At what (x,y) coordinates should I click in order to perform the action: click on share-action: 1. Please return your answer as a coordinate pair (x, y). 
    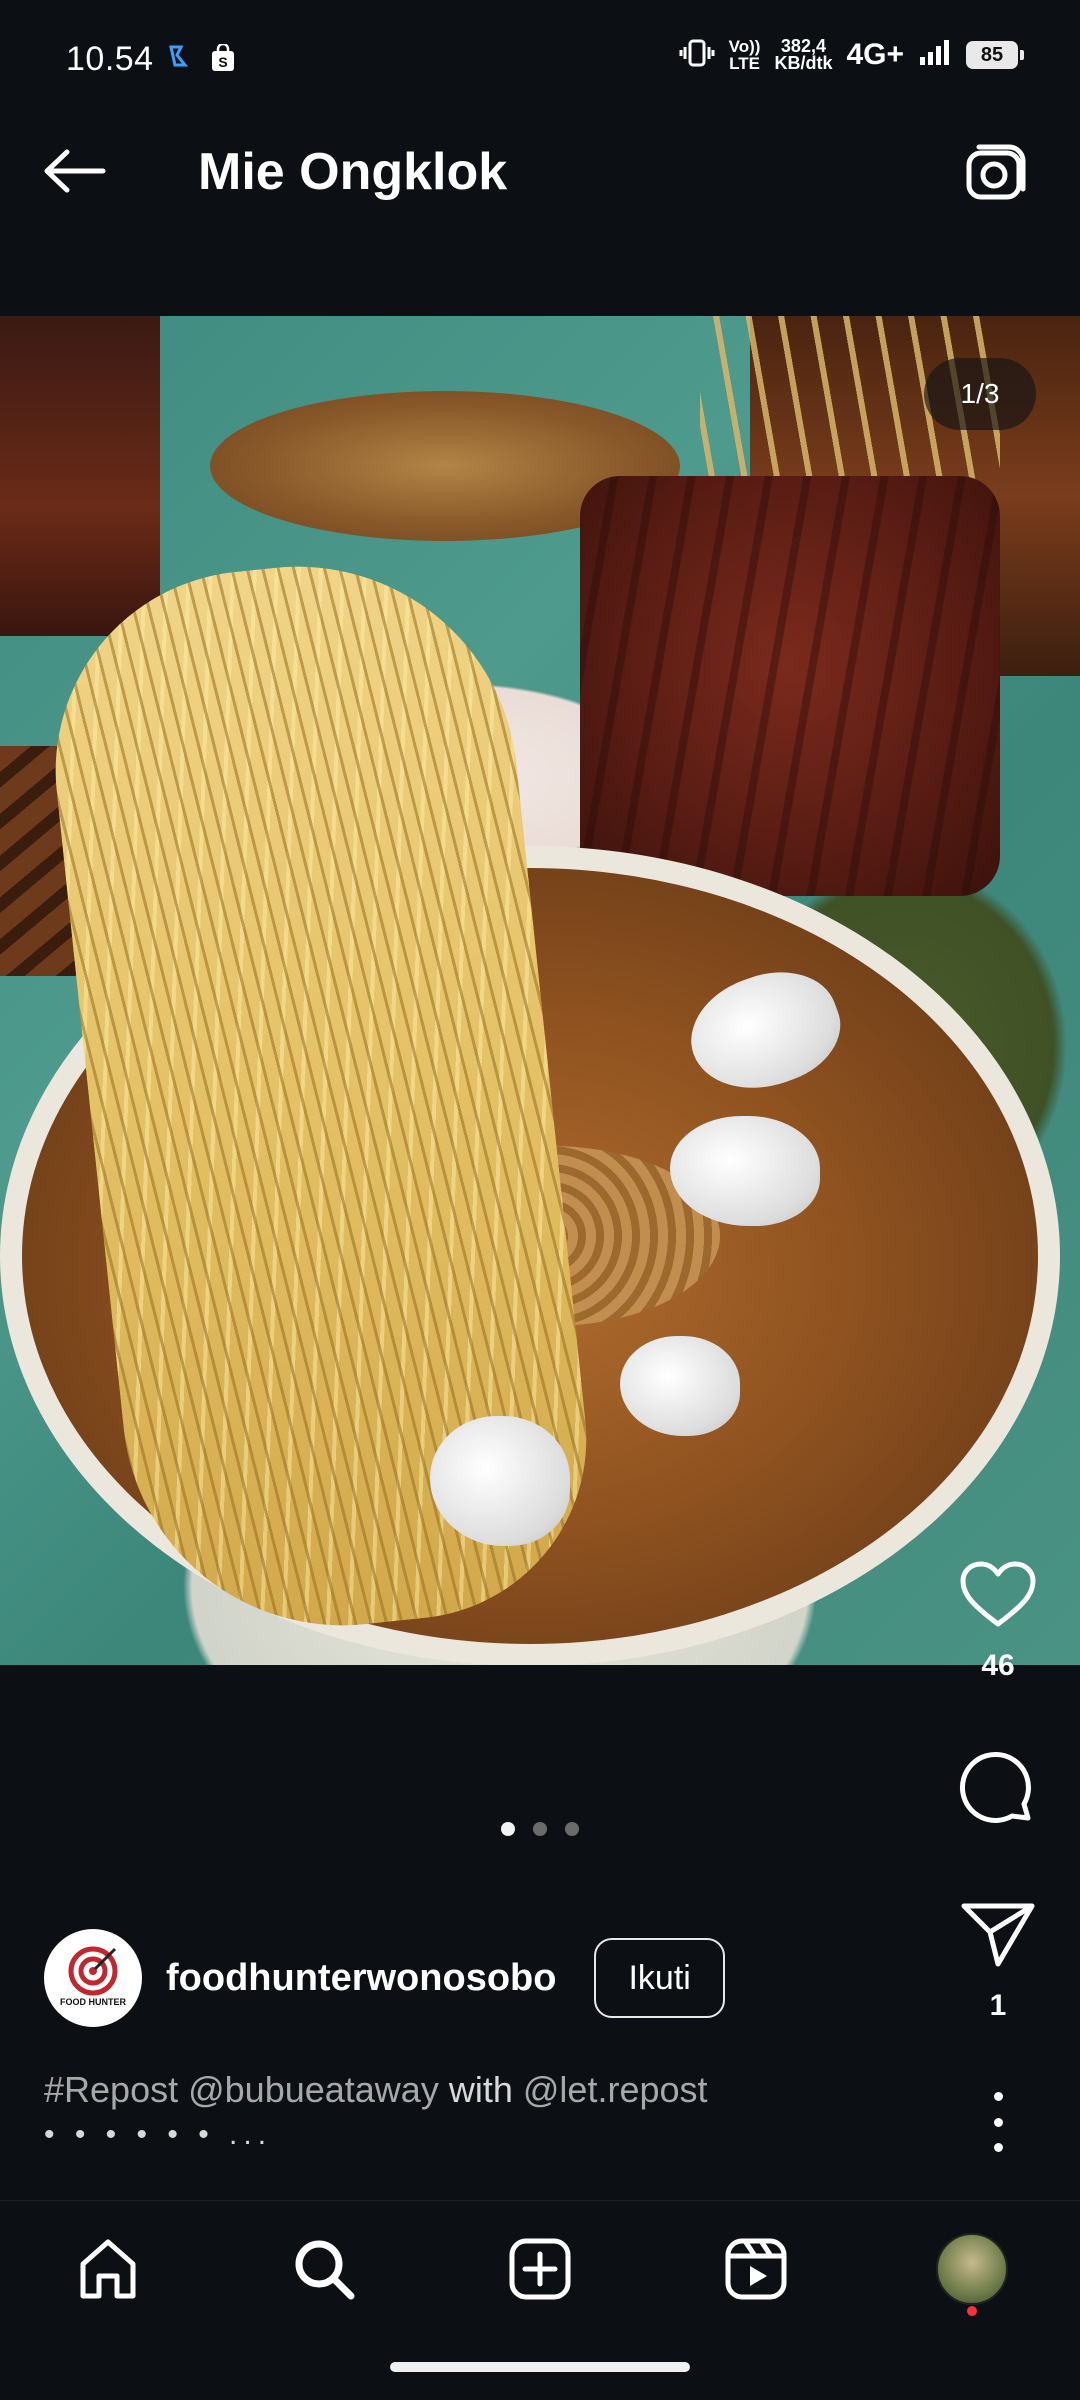
    Looking at the image, I should click on (998, 1961).